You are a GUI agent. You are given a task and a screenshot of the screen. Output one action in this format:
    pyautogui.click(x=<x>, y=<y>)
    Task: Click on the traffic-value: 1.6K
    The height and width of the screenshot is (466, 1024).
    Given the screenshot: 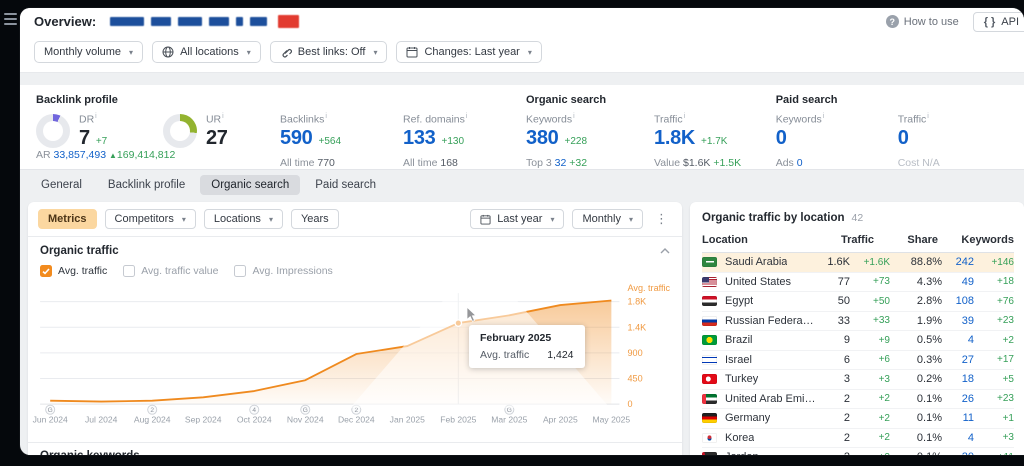 What is the action you would take?
    pyautogui.click(x=838, y=262)
    